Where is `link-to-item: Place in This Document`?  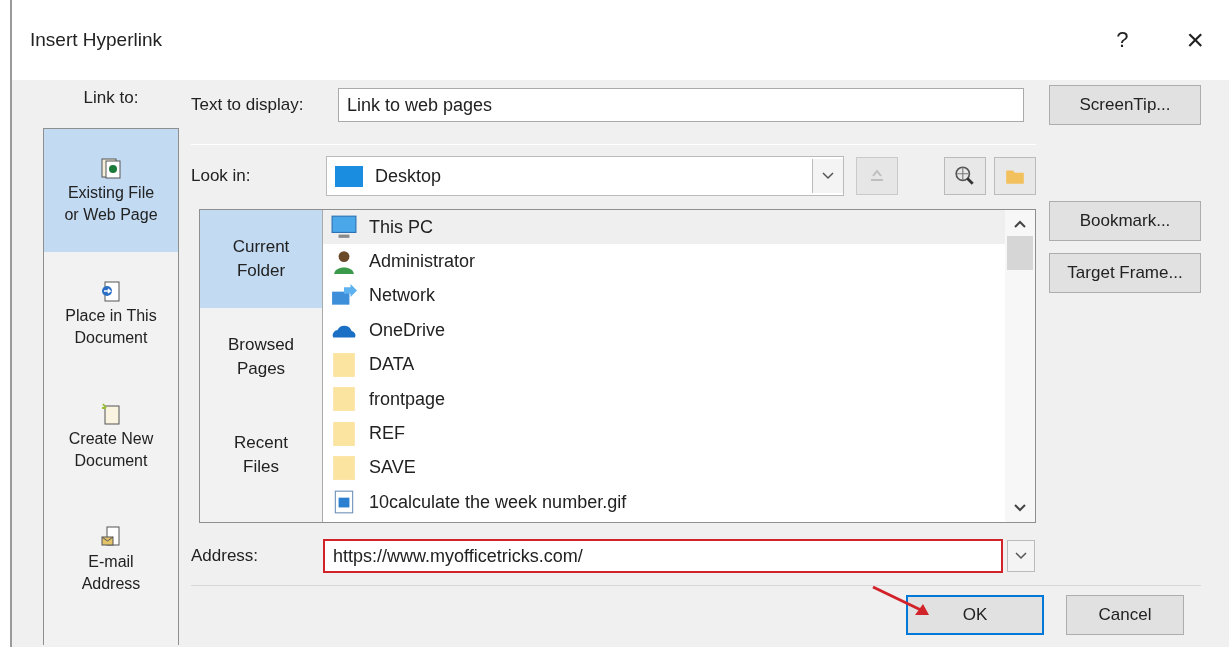
link-to-item: Place in This Document is located at coordinates (111, 313).